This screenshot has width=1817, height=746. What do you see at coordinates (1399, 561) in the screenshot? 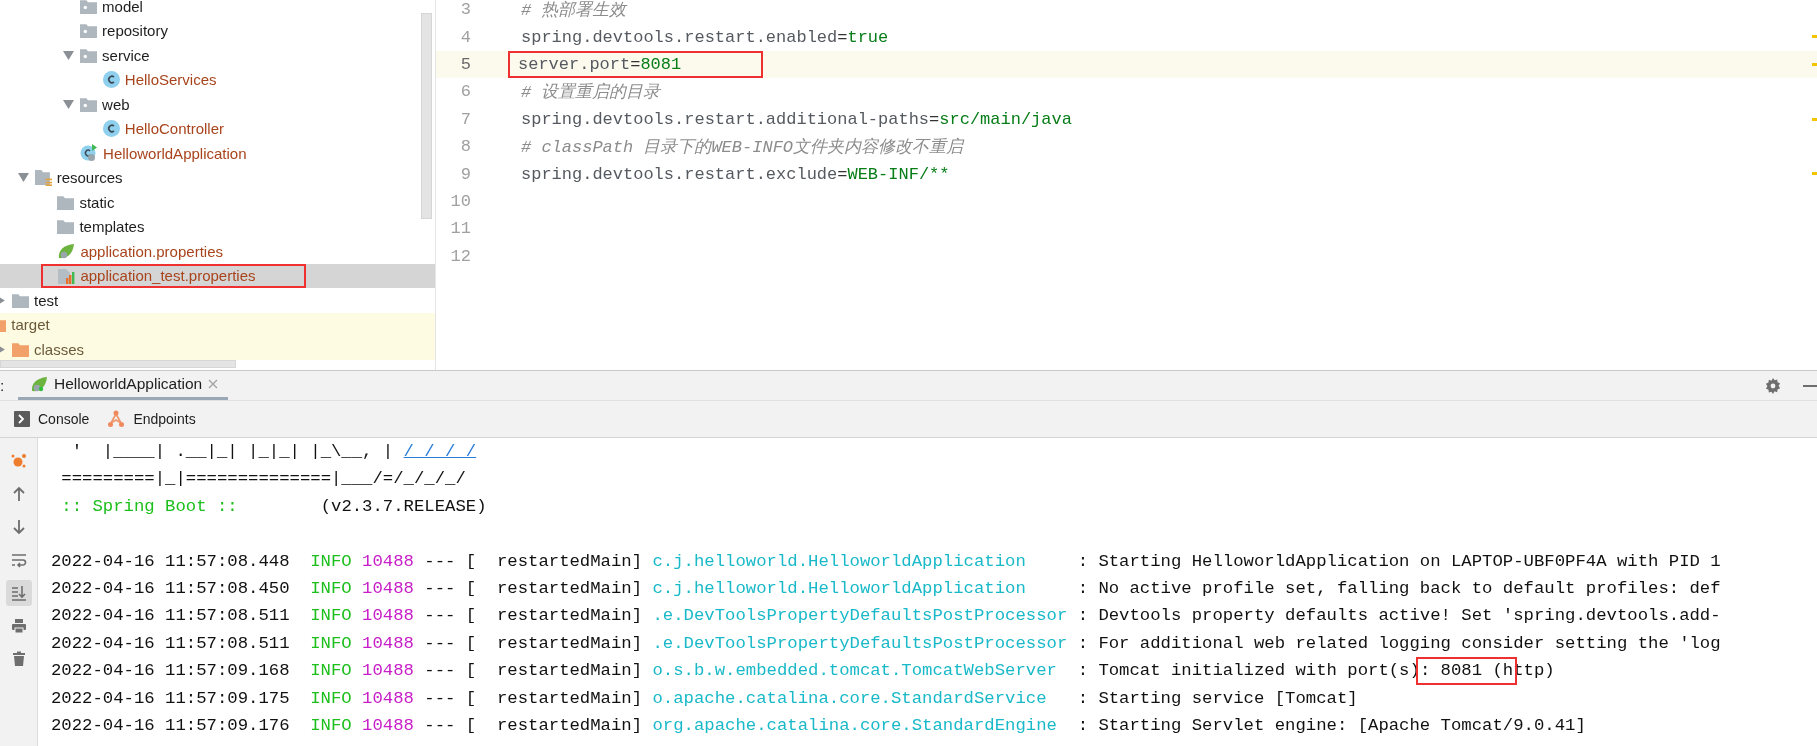
I see `log-message: : Starting HelloworldApplication on LAPTOP-UBF0PF4A with PID 1` at bounding box center [1399, 561].